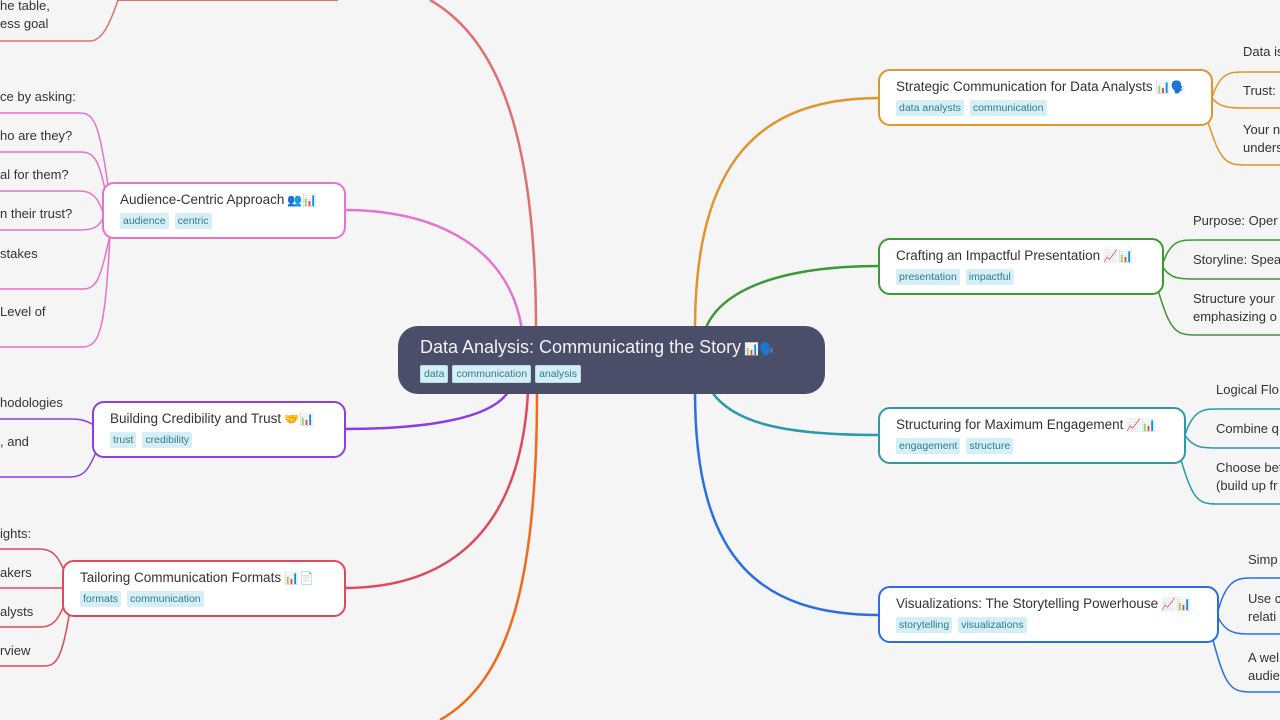 Image resolution: width=1280 pixels, height=720 pixels. Describe the element at coordinates (202, 199) in the screenshot. I see `node-title: Audience-Centric Approach` at that location.